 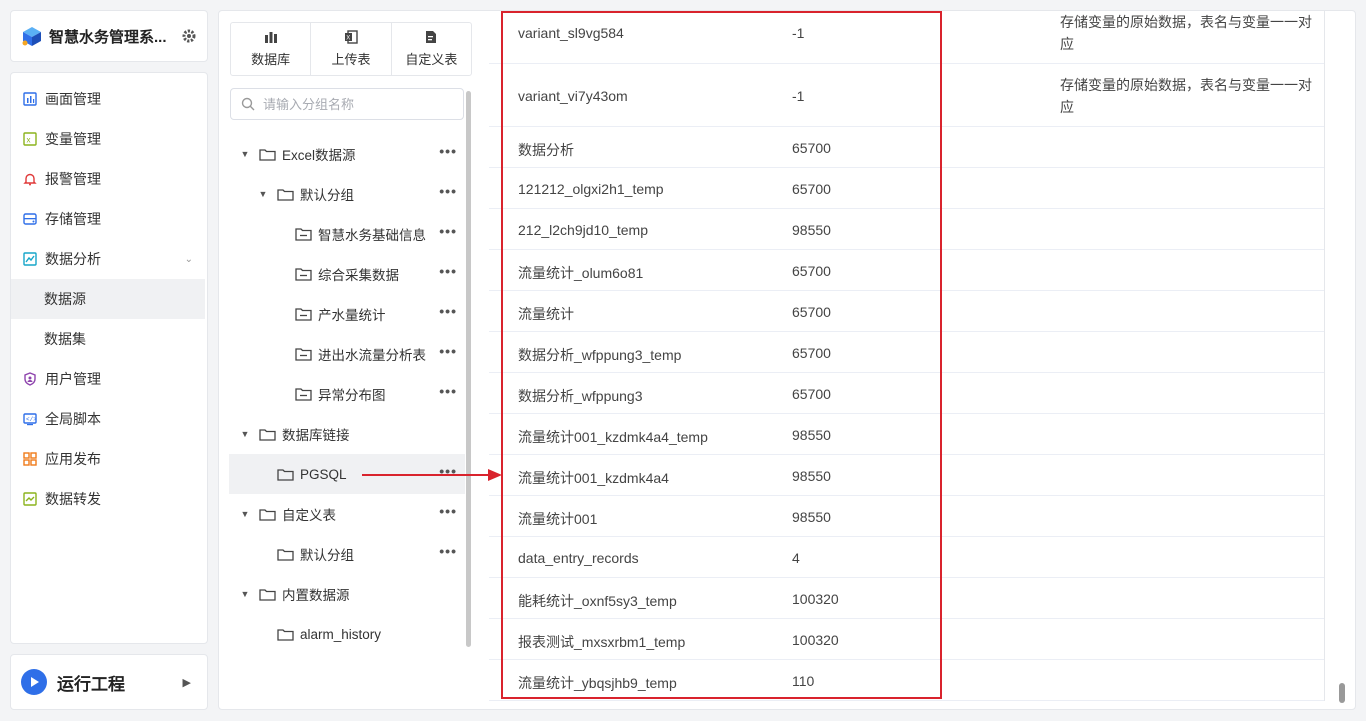 I want to click on tree-node: 进出水流量分析表 •••, so click(x=347, y=354).